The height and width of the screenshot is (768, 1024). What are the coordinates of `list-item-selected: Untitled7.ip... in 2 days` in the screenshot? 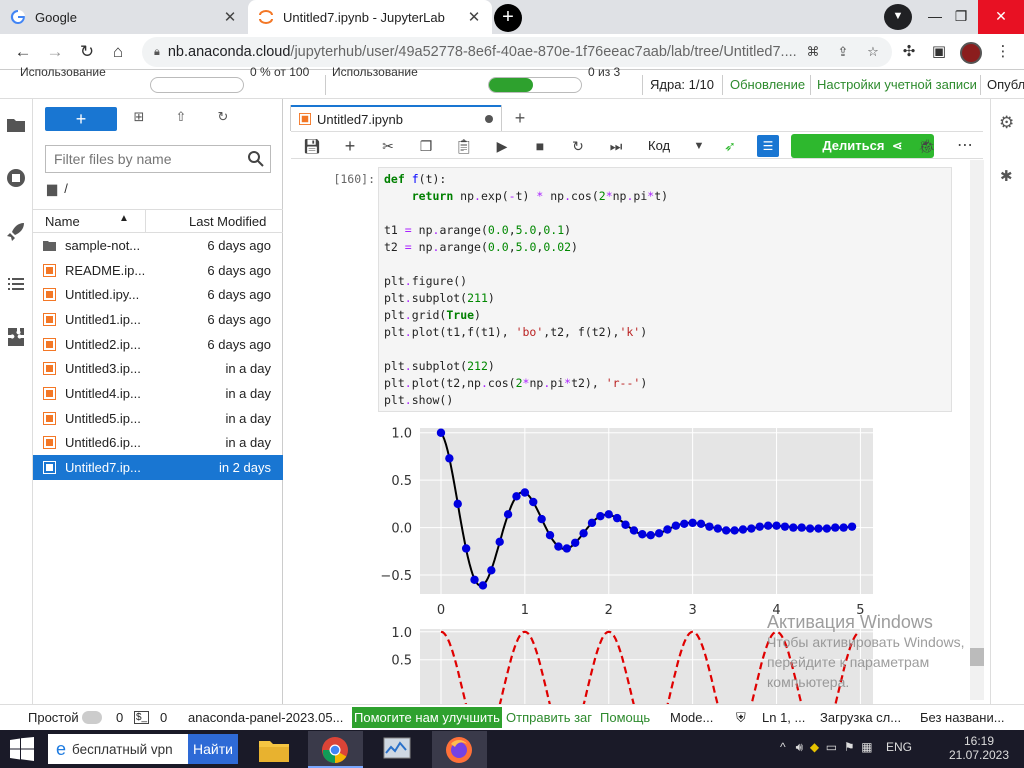 It's located at (158, 467).